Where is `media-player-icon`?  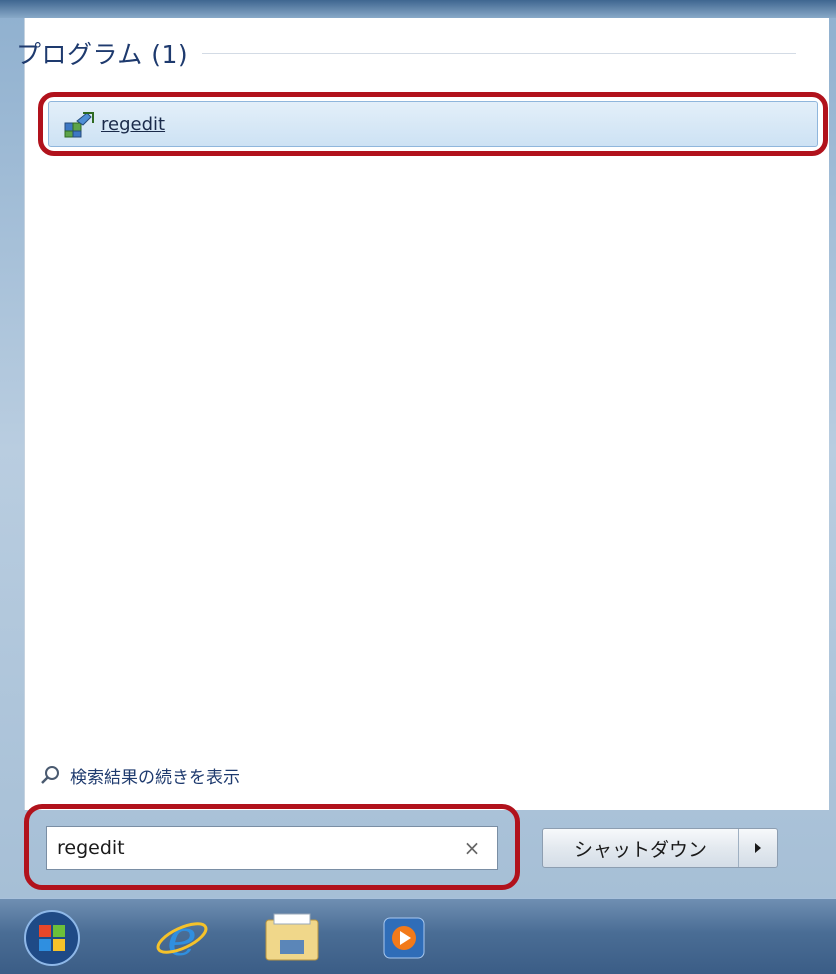
media-player-icon is located at coordinates (404, 938).